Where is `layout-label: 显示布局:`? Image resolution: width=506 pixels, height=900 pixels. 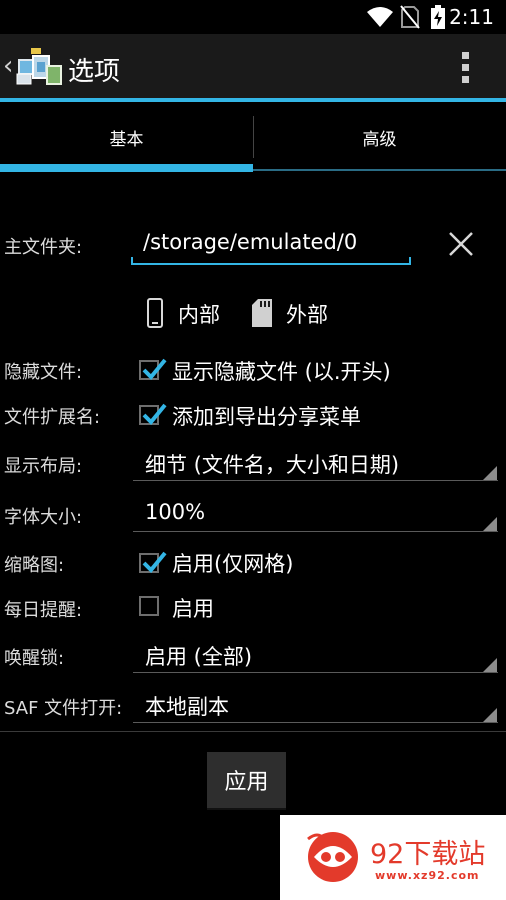
layout-label: 显示布局: is located at coordinates (43, 466).